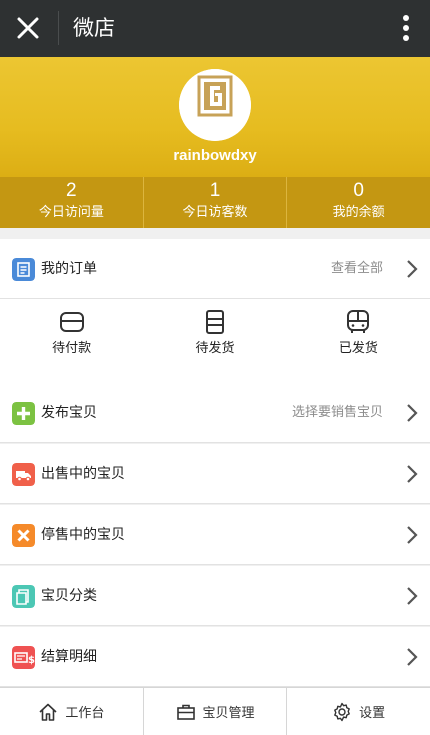 The image size is (430, 735). What do you see at coordinates (342, 711) in the screenshot?
I see `gear-icon` at bounding box center [342, 711].